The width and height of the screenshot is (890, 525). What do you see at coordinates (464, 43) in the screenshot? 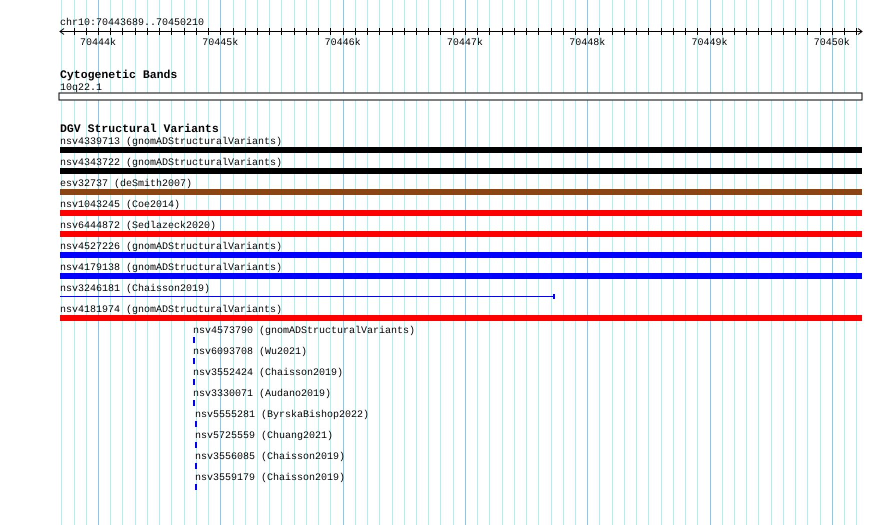
I see `ruler-tick-label: 70447k` at bounding box center [464, 43].